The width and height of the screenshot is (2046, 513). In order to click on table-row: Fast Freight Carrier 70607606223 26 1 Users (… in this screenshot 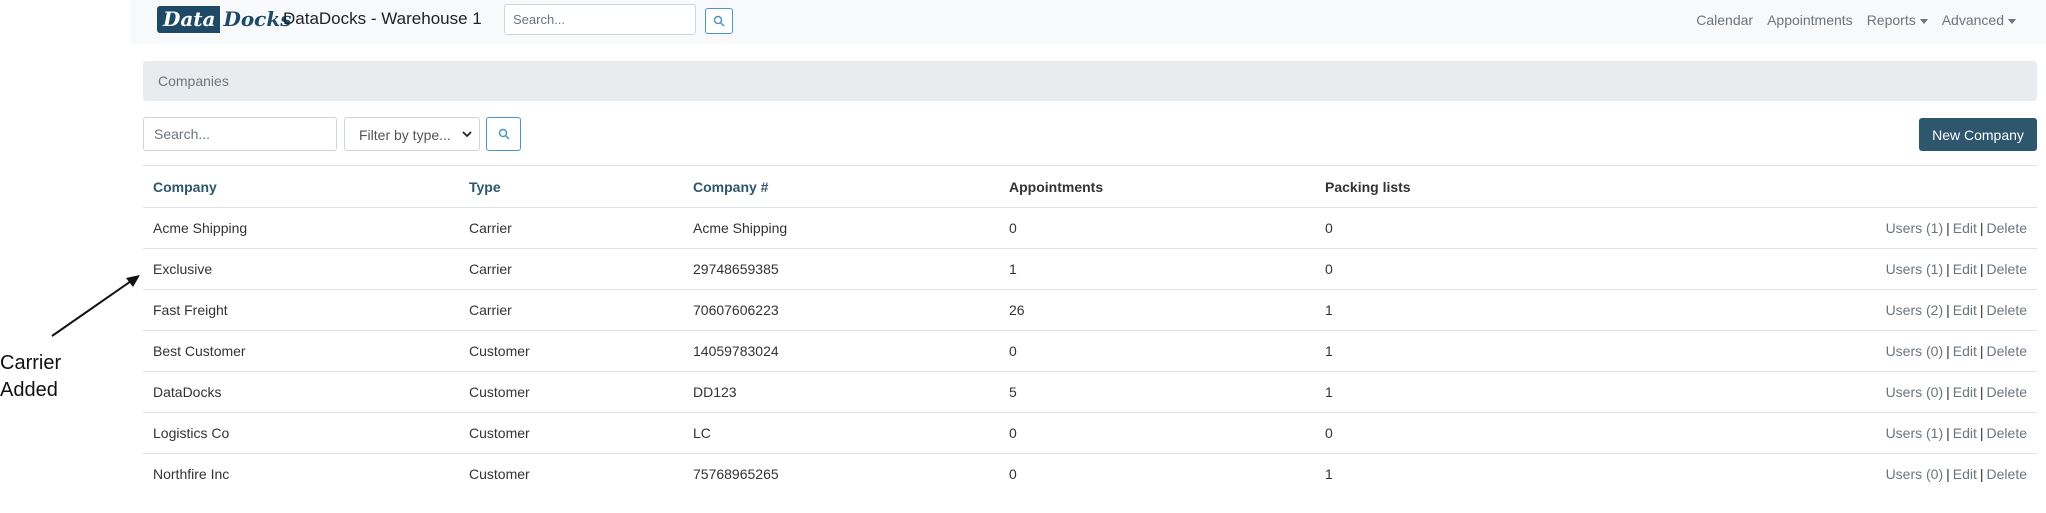, I will do `click(1090, 309)`.